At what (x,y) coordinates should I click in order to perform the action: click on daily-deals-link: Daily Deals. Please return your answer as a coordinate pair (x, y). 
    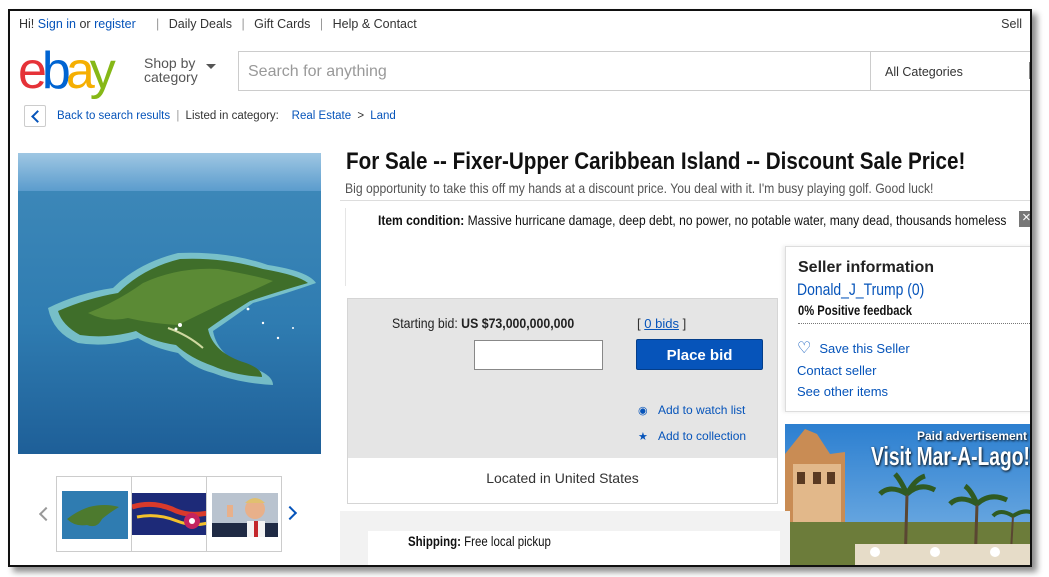
    Looking at the image, I should click on (200, 24).